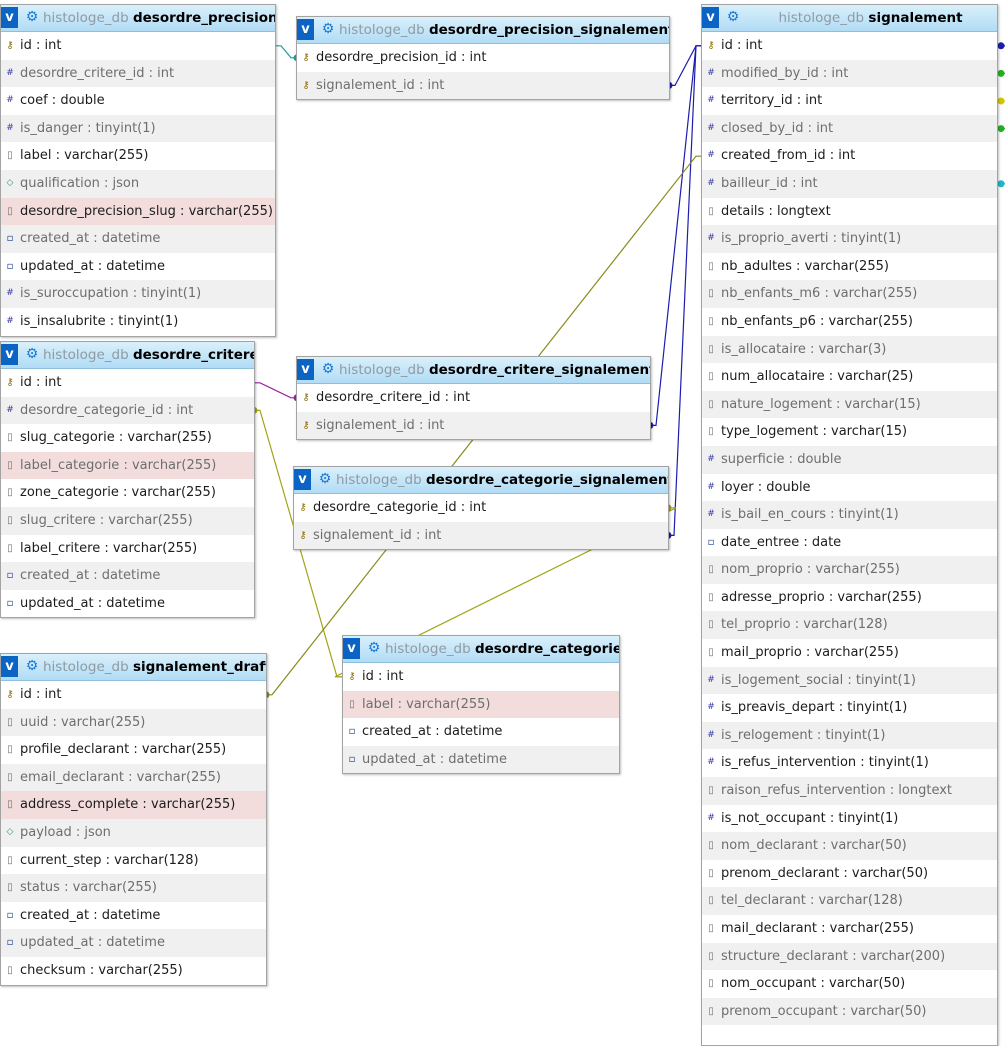  What do you see at coordinates (849, 349) in the screenshot?
I see `column-row: ▯ is_allocataire : varchar(3)` at bounding box center [849, 349].